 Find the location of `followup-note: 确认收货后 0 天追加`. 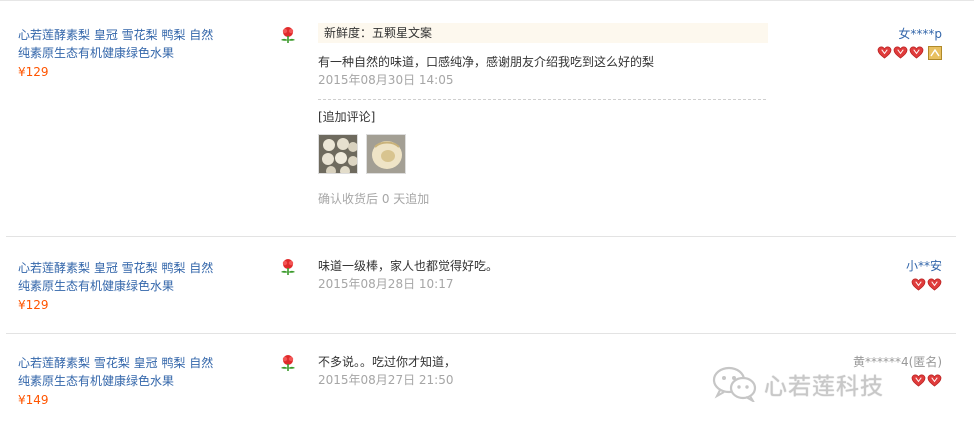

followup-note: 确认收货后 0 天追加 is located at coordinates (374, 199).